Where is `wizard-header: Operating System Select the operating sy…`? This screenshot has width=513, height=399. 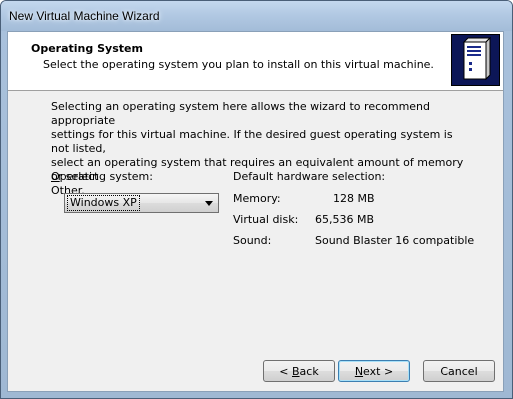
wizard-header: Operating System Select the operating sy… is located at coordinates (255, 61).